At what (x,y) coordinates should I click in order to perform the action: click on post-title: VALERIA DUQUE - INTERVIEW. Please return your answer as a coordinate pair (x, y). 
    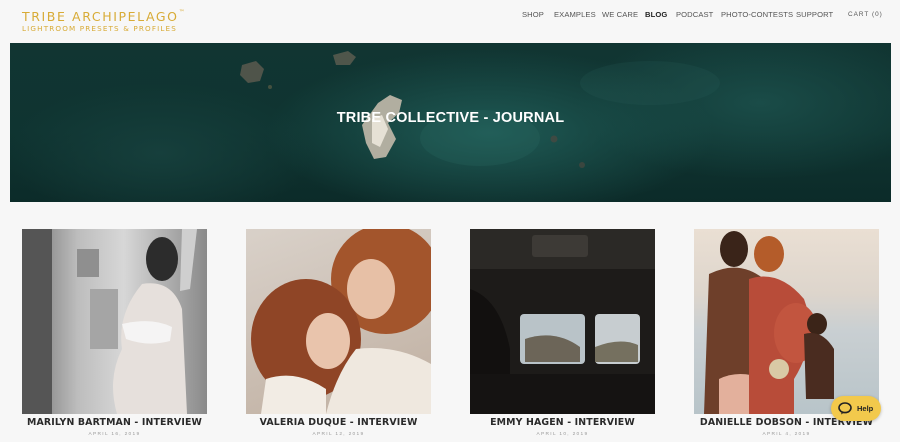
    Looking at the image, I should click on (338, 422).